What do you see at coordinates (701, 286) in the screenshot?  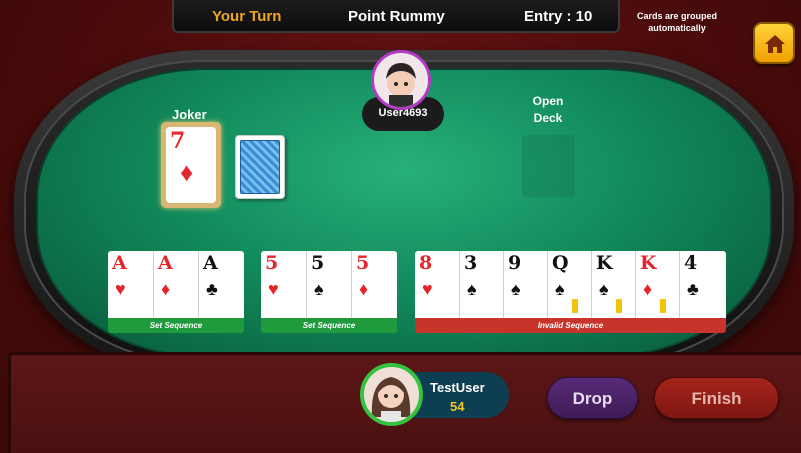 I see `playing-card: 4 ♣` at bounding box center [701, 286].